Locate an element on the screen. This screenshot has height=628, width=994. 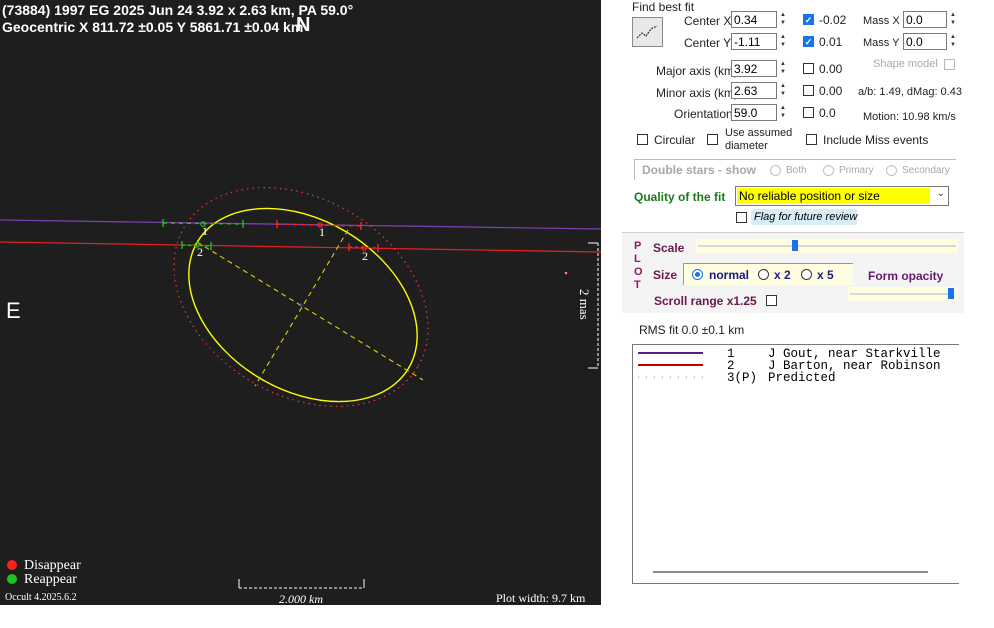
east-label: E is located at coordinates (13, 310).